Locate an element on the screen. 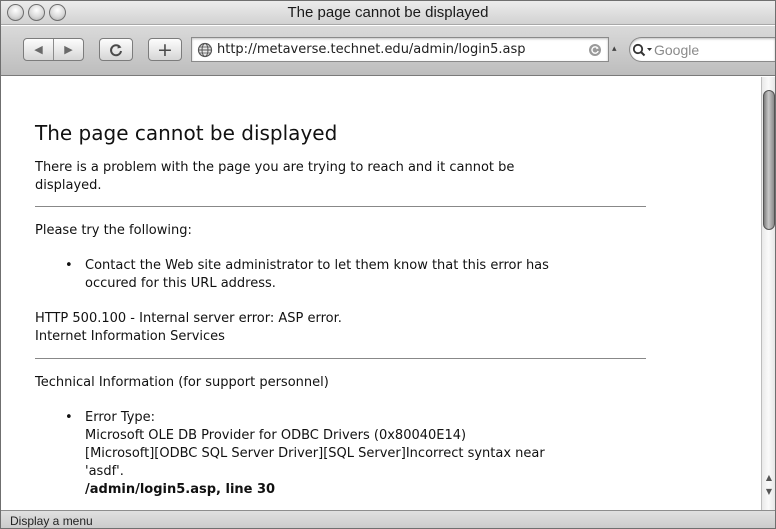  globe-icon is located at coordinates (205, 50).